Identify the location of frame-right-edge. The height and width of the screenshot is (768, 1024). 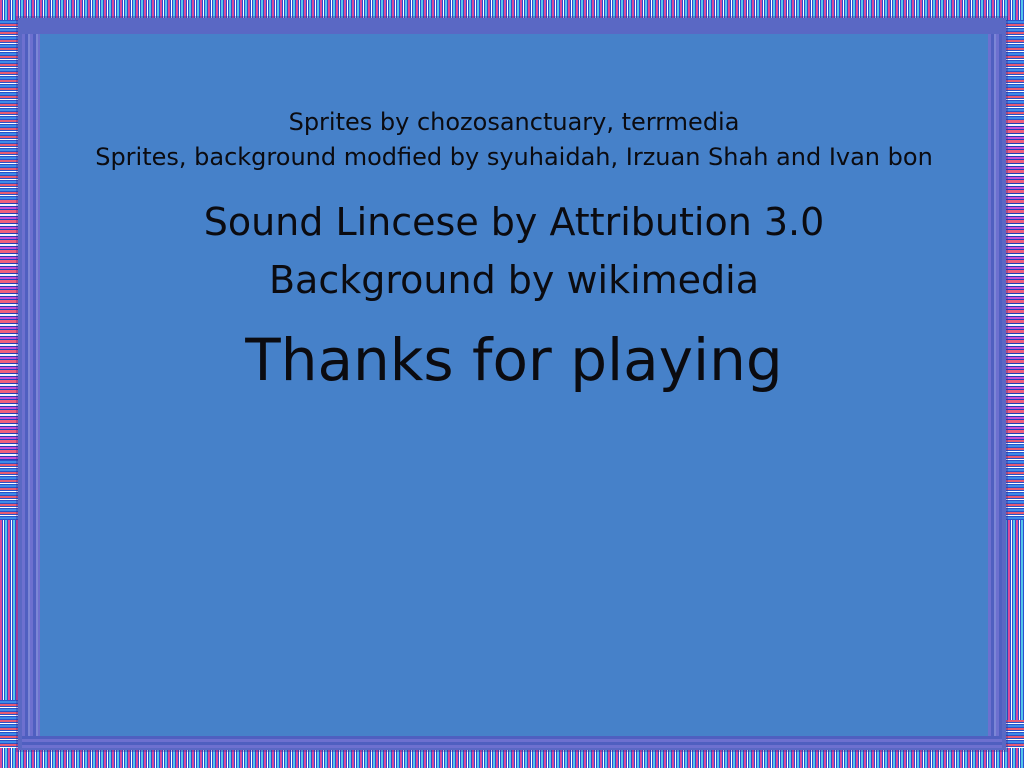
(995, 385).